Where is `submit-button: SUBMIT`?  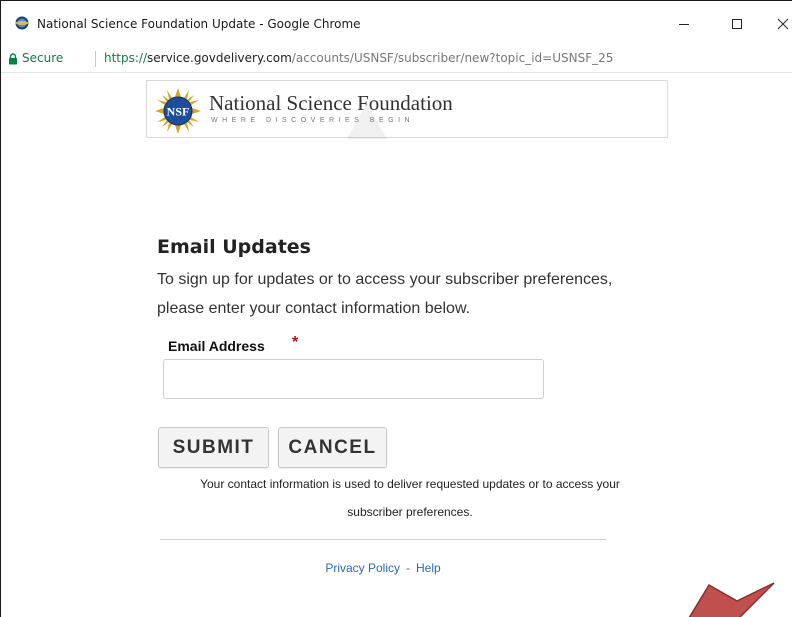
submit-button: SUBMIT is located at coordinates (213, 447).